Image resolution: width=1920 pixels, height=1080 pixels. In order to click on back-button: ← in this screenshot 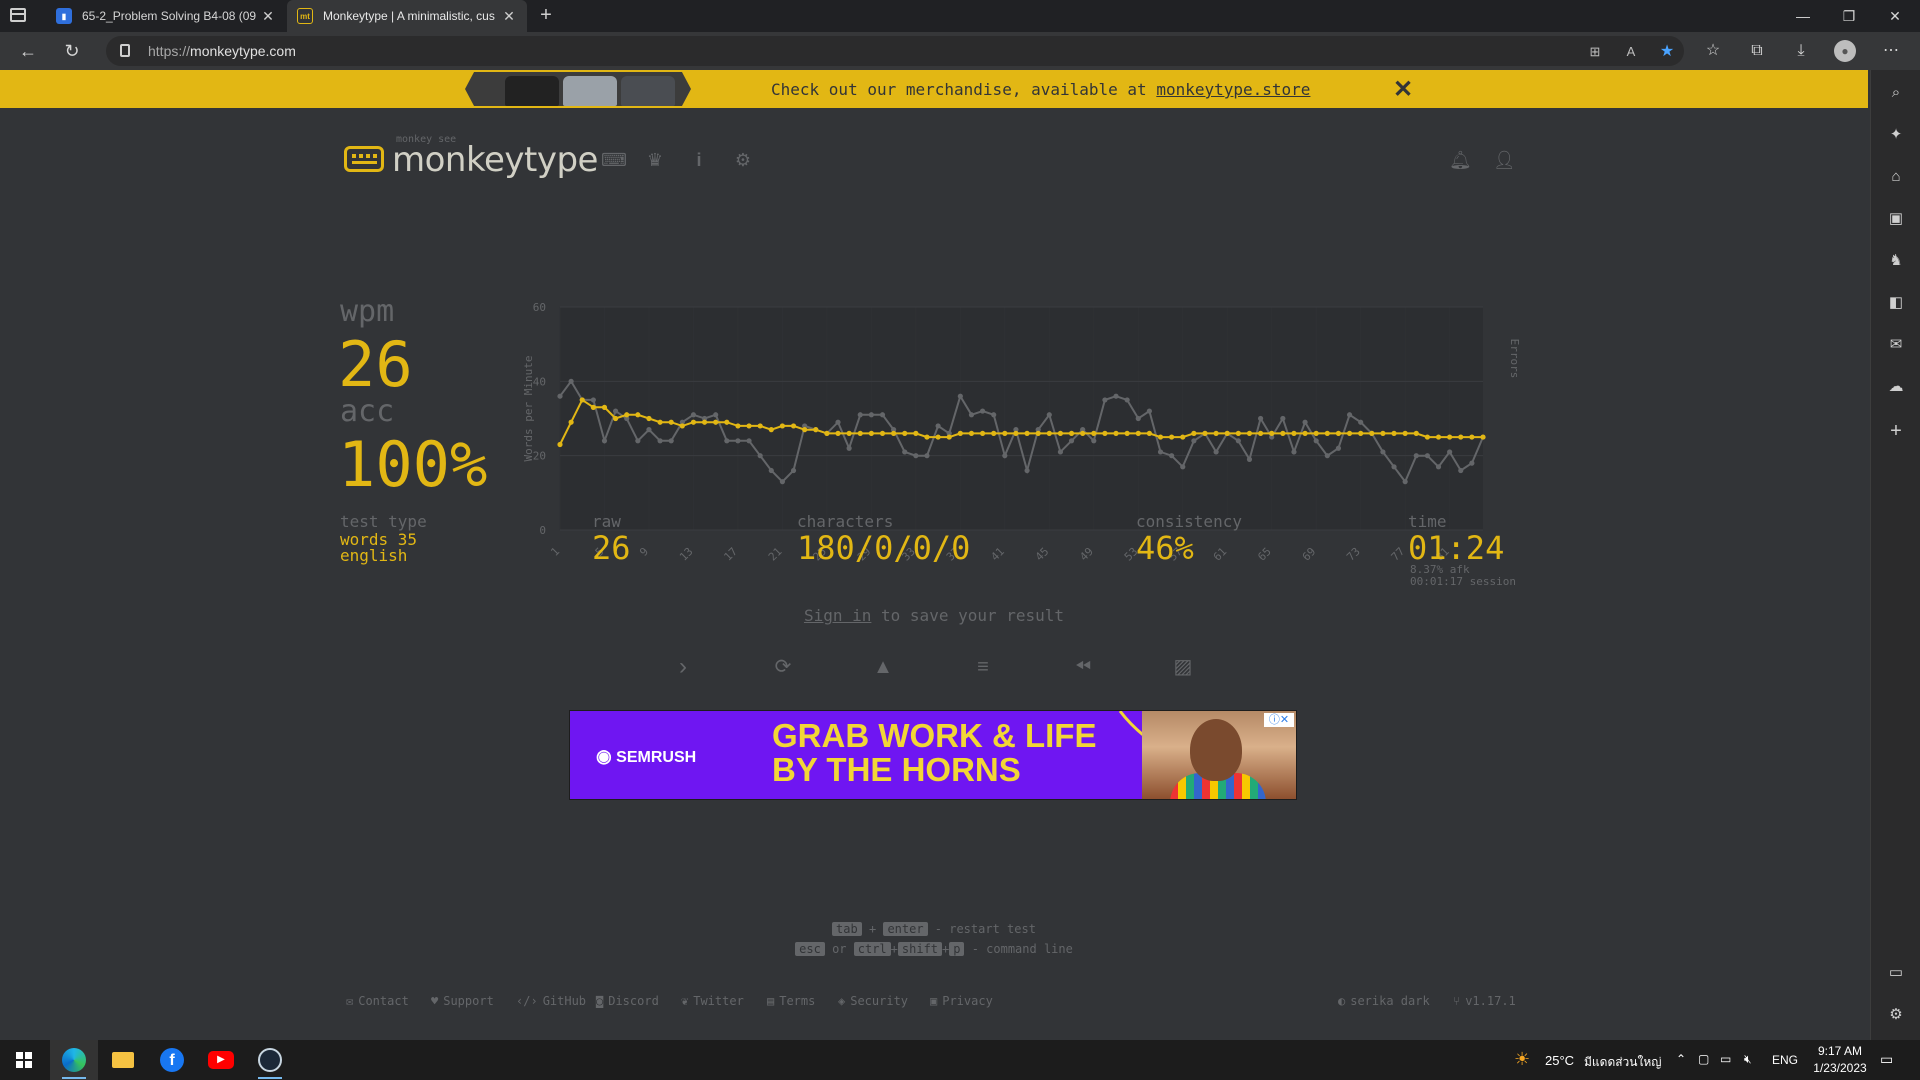, I will do `click(28, 51)`.